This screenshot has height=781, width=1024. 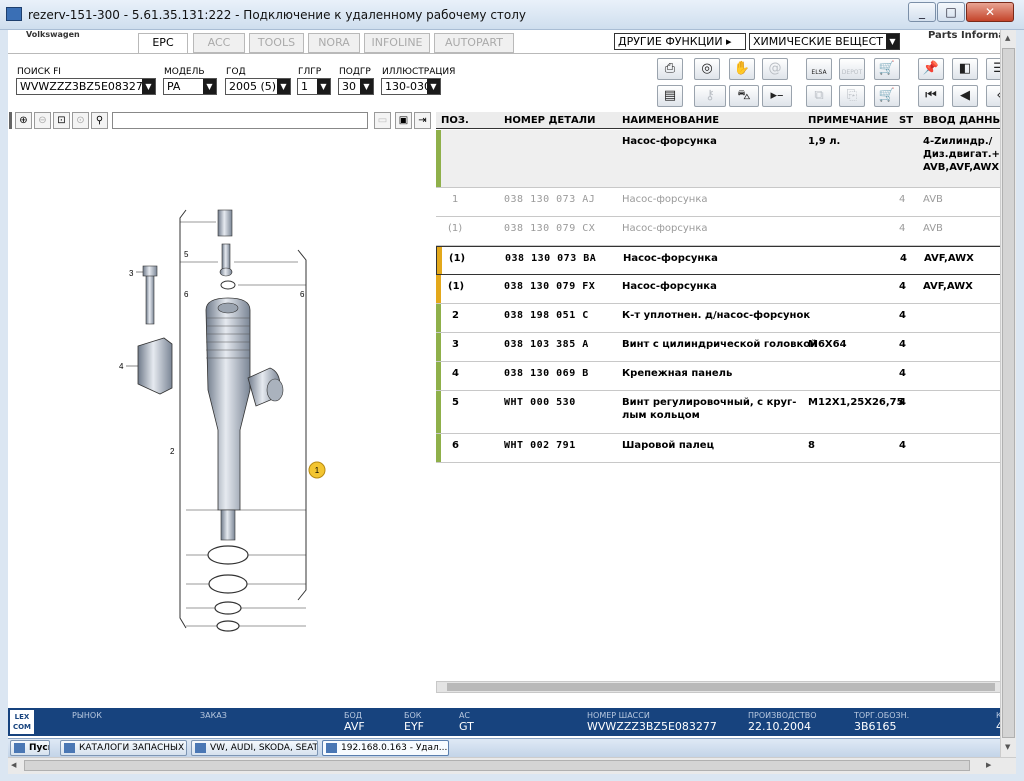 I want to click on play-minus-icon: ▸–, so click(x=777, y=96).